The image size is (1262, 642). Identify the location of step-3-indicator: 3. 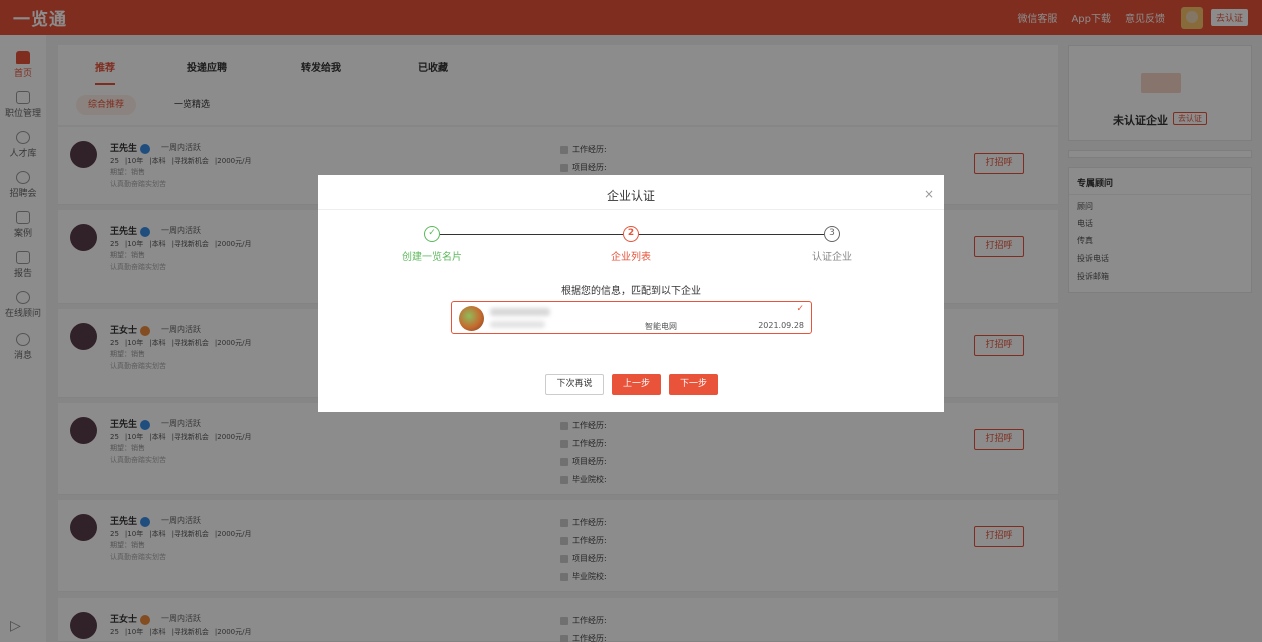
(832, 234).